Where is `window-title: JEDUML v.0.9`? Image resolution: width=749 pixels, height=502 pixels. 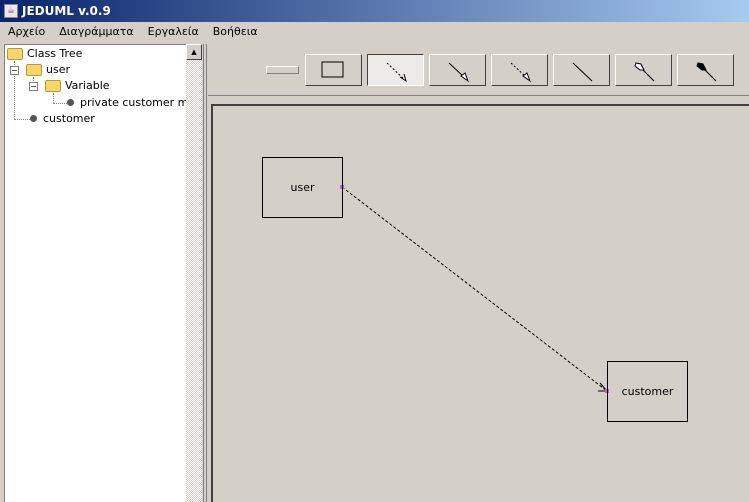 window-title: JEDUML v.0.9 is located at coordinates (66, 11).